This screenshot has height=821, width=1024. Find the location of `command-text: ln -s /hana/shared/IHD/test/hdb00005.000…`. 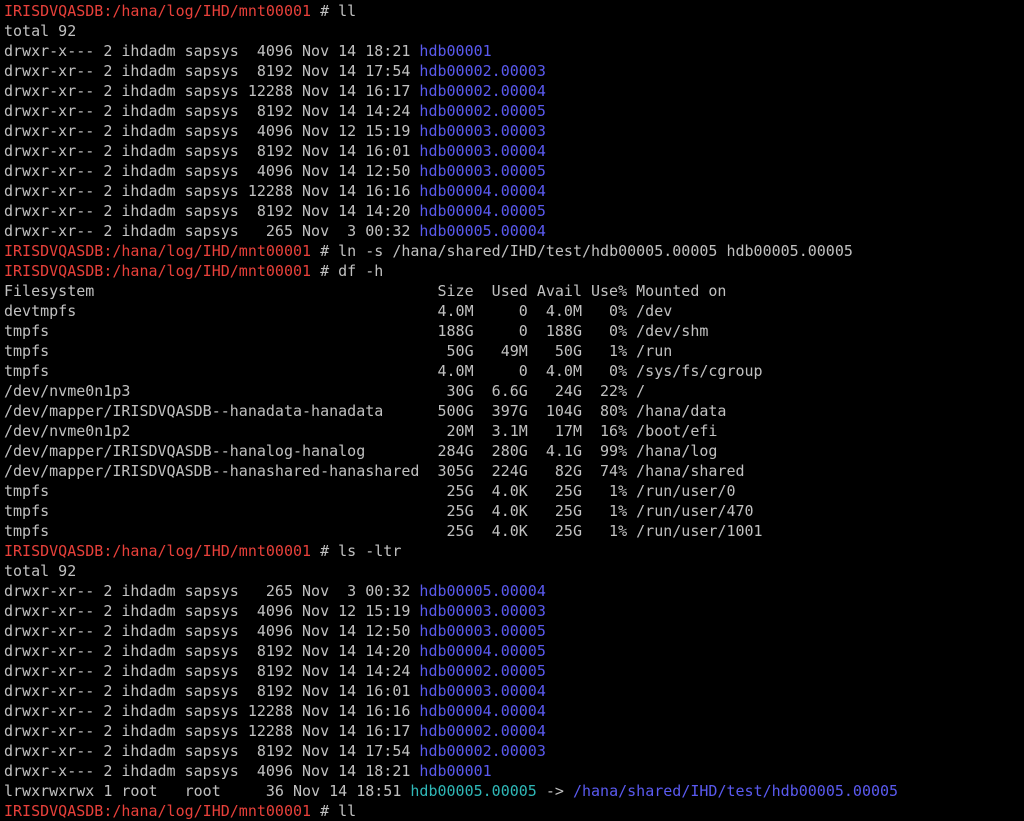

command-text: ln -s /hana/shared/IHD/test/hdb00005.000… is located at coordinates (595, 251).